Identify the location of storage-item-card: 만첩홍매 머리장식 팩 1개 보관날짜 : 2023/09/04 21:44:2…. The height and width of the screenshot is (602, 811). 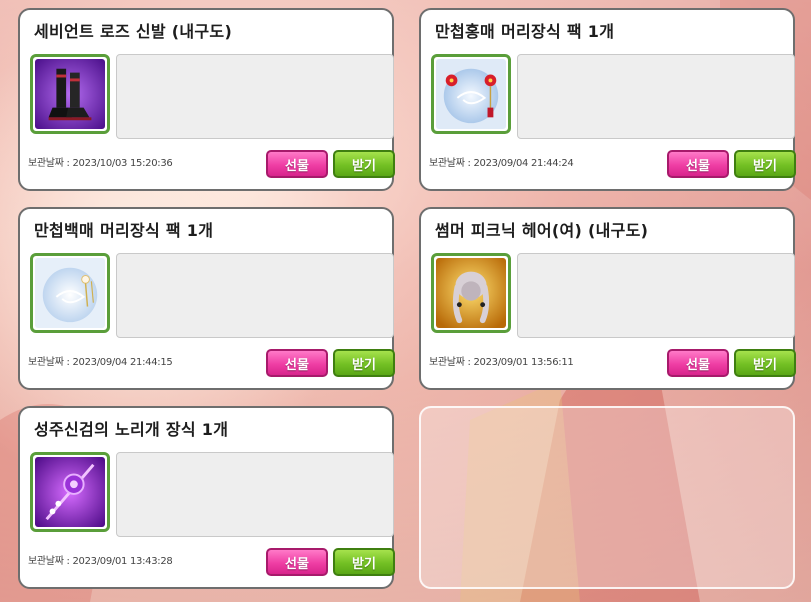
(607, 99).